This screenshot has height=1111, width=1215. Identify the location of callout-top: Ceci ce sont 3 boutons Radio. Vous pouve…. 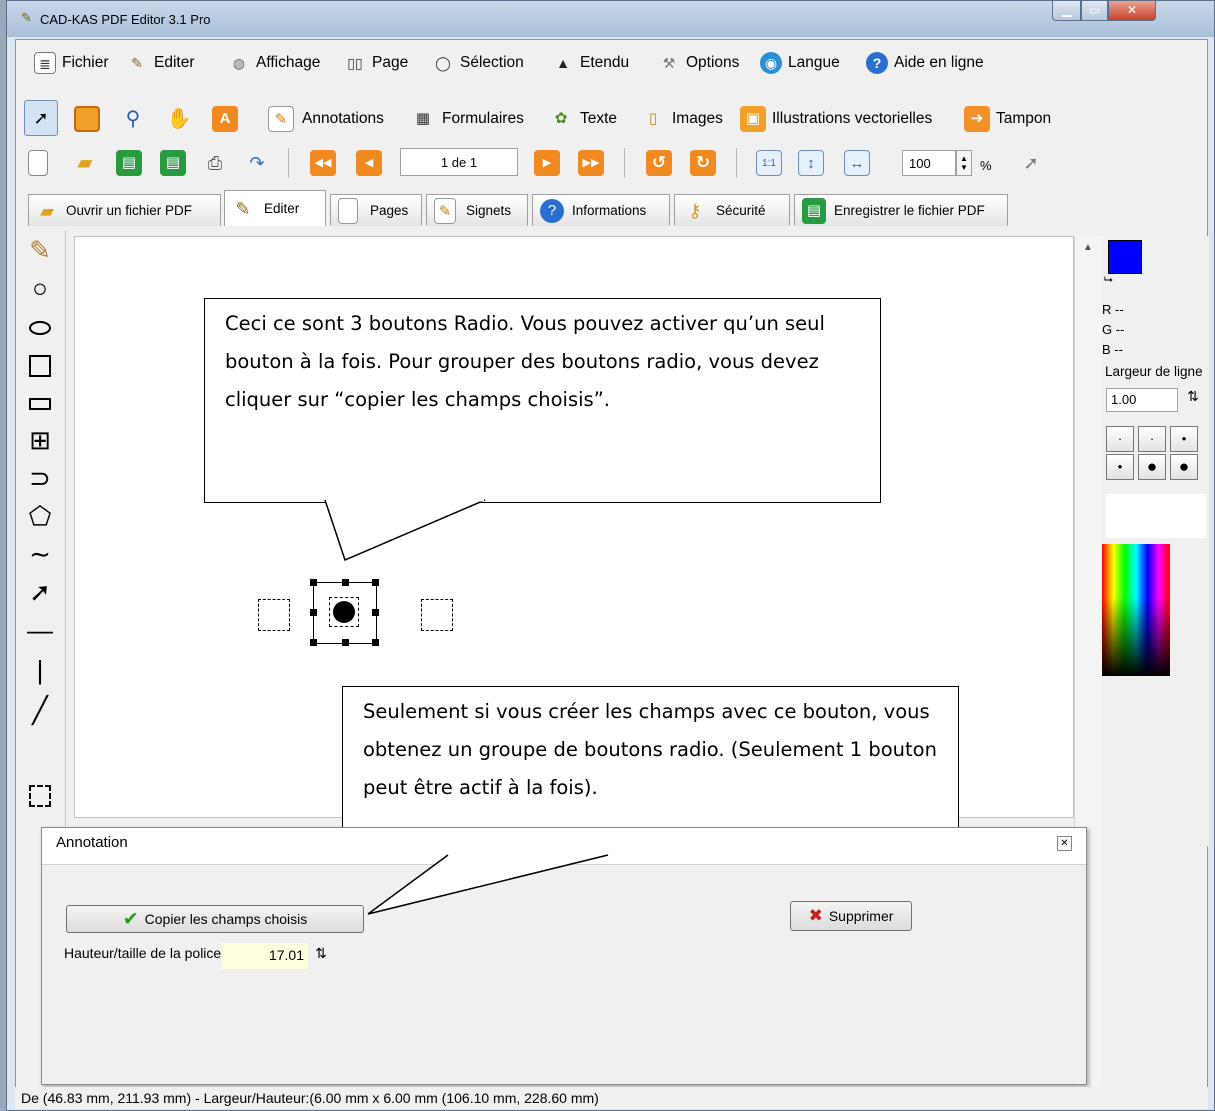
(542, 400).